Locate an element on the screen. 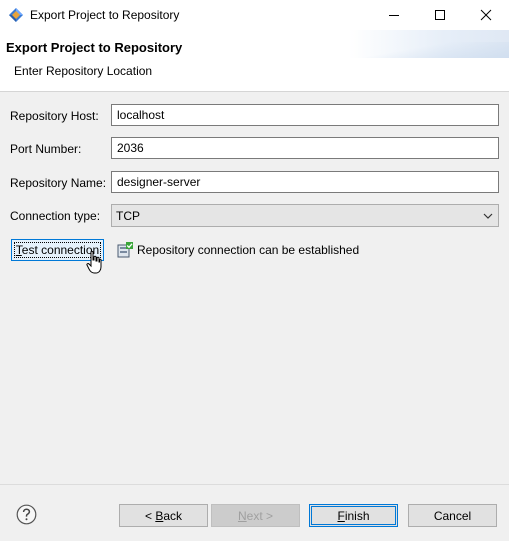 The image size is (509, 541). window-title: Export Project to Repository is located at coordinates (105, 15).